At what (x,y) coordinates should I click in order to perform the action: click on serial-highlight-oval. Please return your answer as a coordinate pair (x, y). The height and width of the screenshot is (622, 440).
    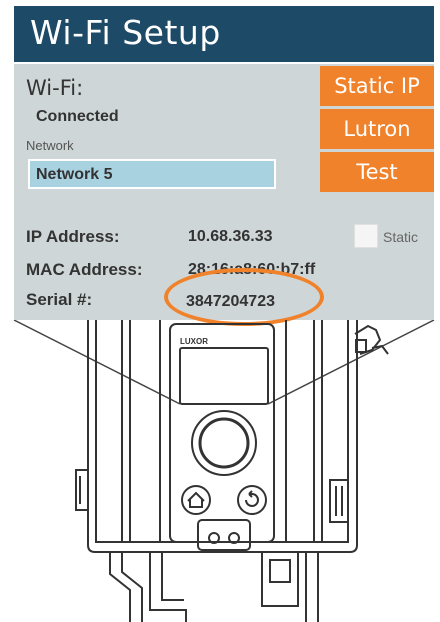
    Looking at the image, I should click on (244, 297).